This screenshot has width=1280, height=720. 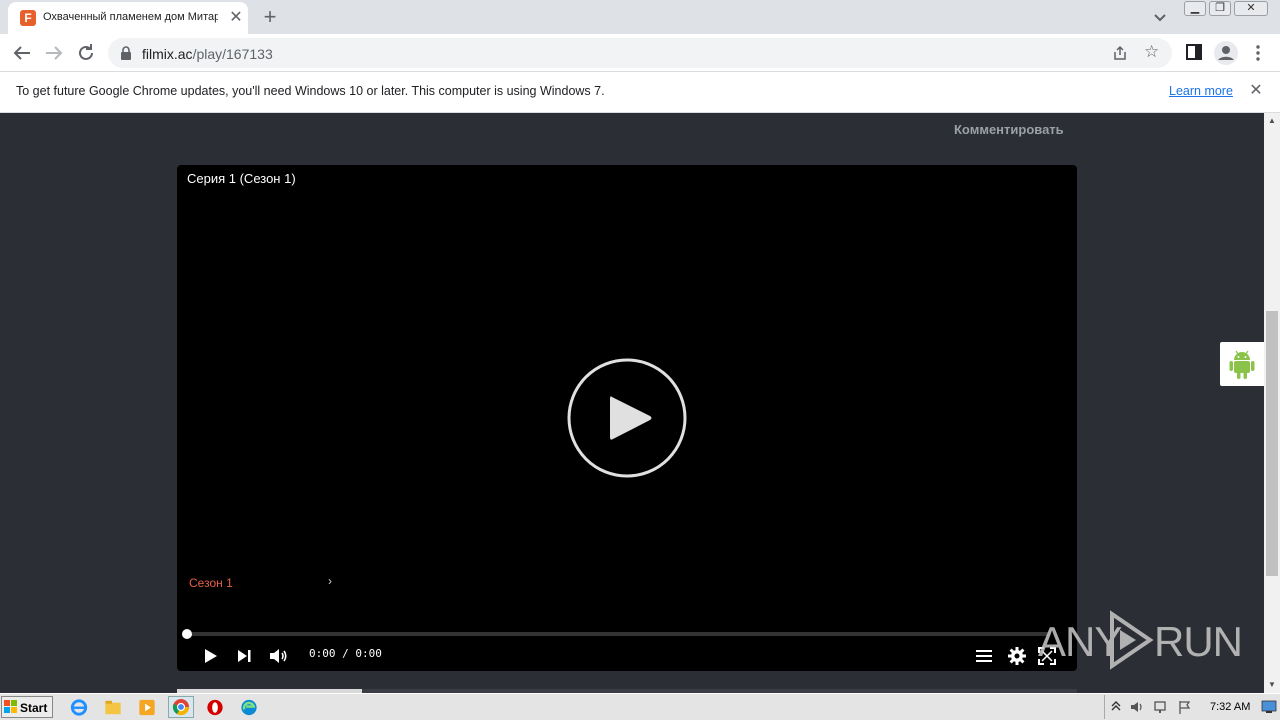 What do you see at coordinates (1201, 91) in the screenshot?
I see `learn-more-link: Learn more` at bounding box center [1201, 91].